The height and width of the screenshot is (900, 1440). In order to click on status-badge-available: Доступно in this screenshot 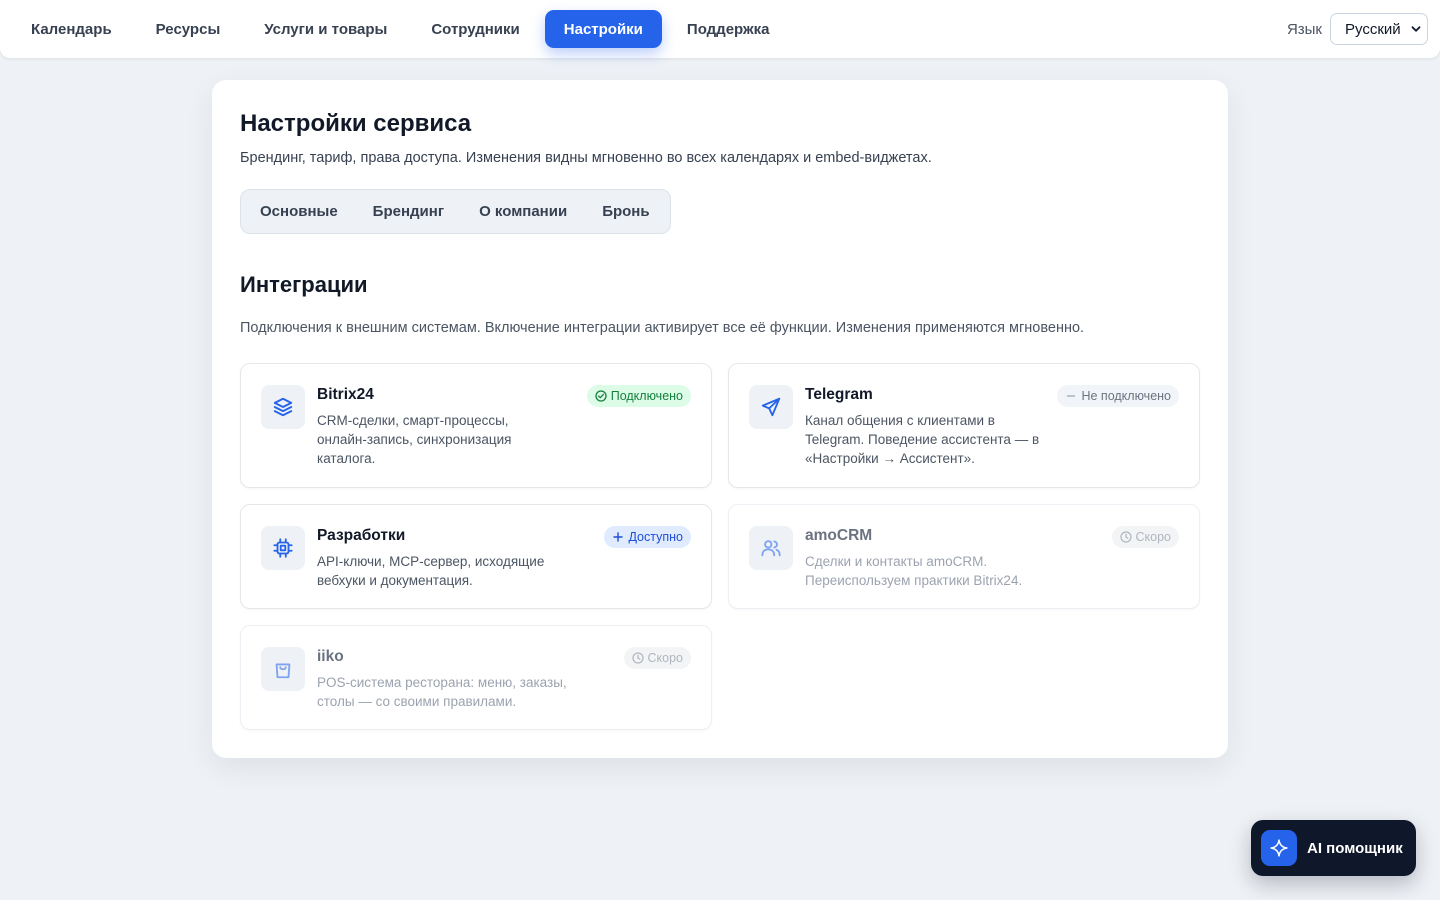, I will do `click(647, 537)`.